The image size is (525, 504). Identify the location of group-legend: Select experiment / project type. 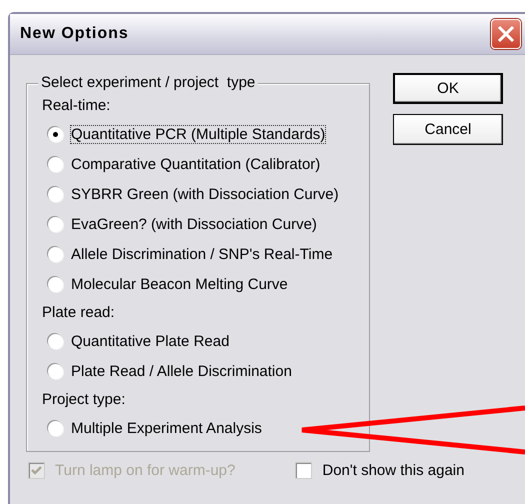
(148, 82).